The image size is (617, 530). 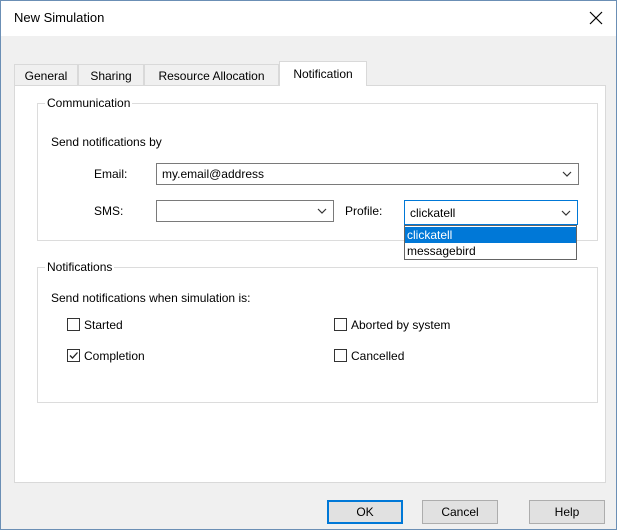 What do you see at coordinates (114, 356) in the screenshot?
I see `checkbox-label: Completion` at bounding box center [114, 356].